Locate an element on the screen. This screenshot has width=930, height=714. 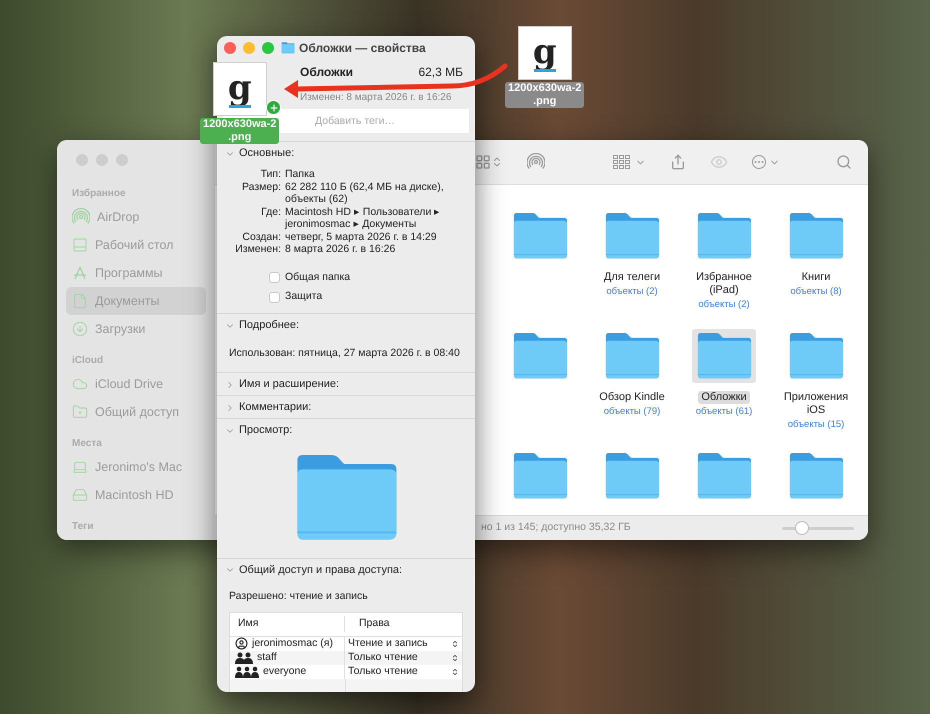
item-count: объекты (61) is located at coordinates (724, 411).